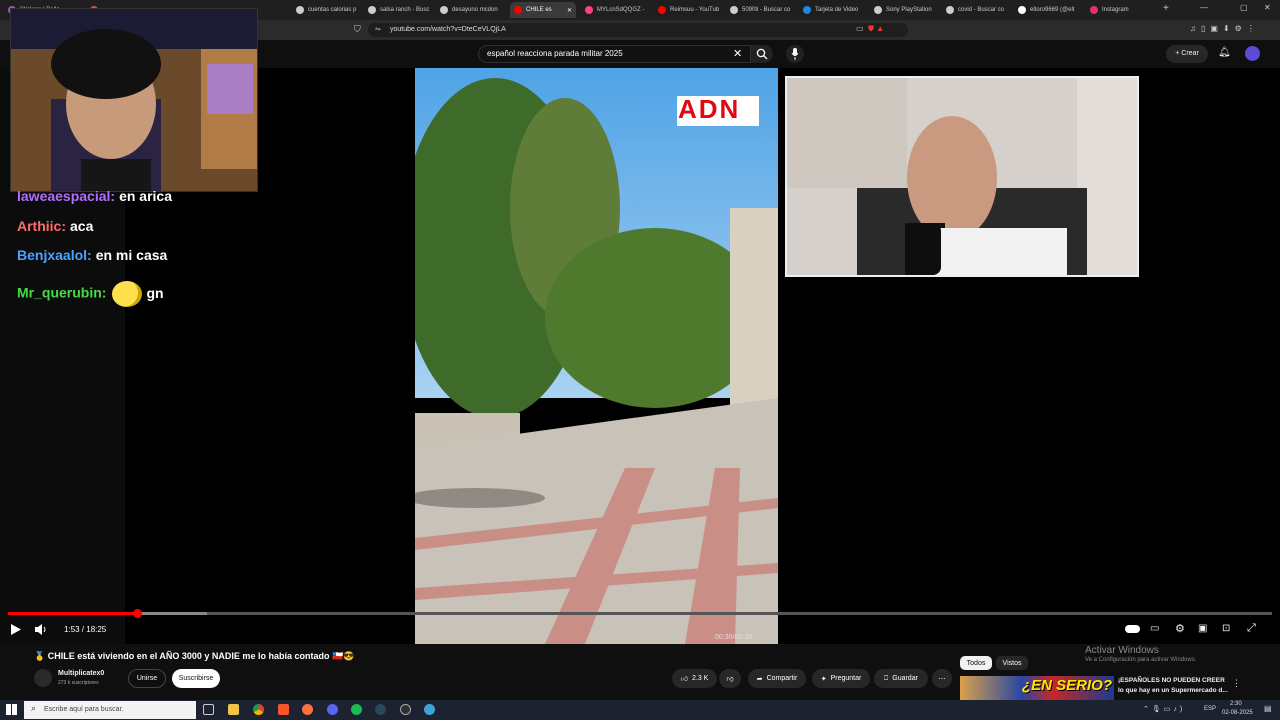  I want to click on create-label: Crear, so click(1190, 53).